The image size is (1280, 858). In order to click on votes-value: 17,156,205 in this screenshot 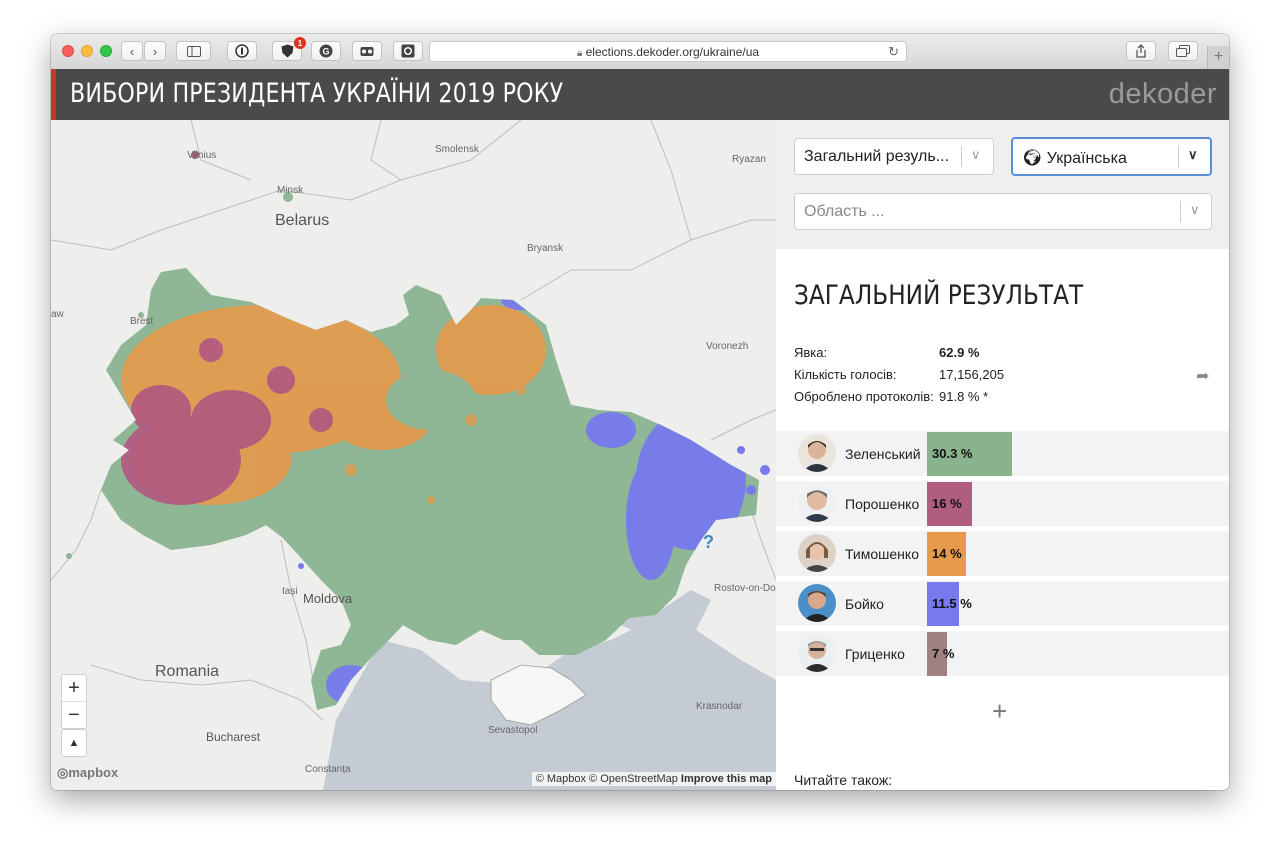, I will do `click(972, 374)`.